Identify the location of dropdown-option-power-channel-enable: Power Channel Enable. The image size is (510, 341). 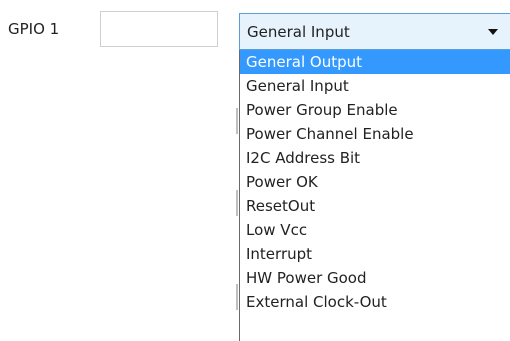
(375, 134).